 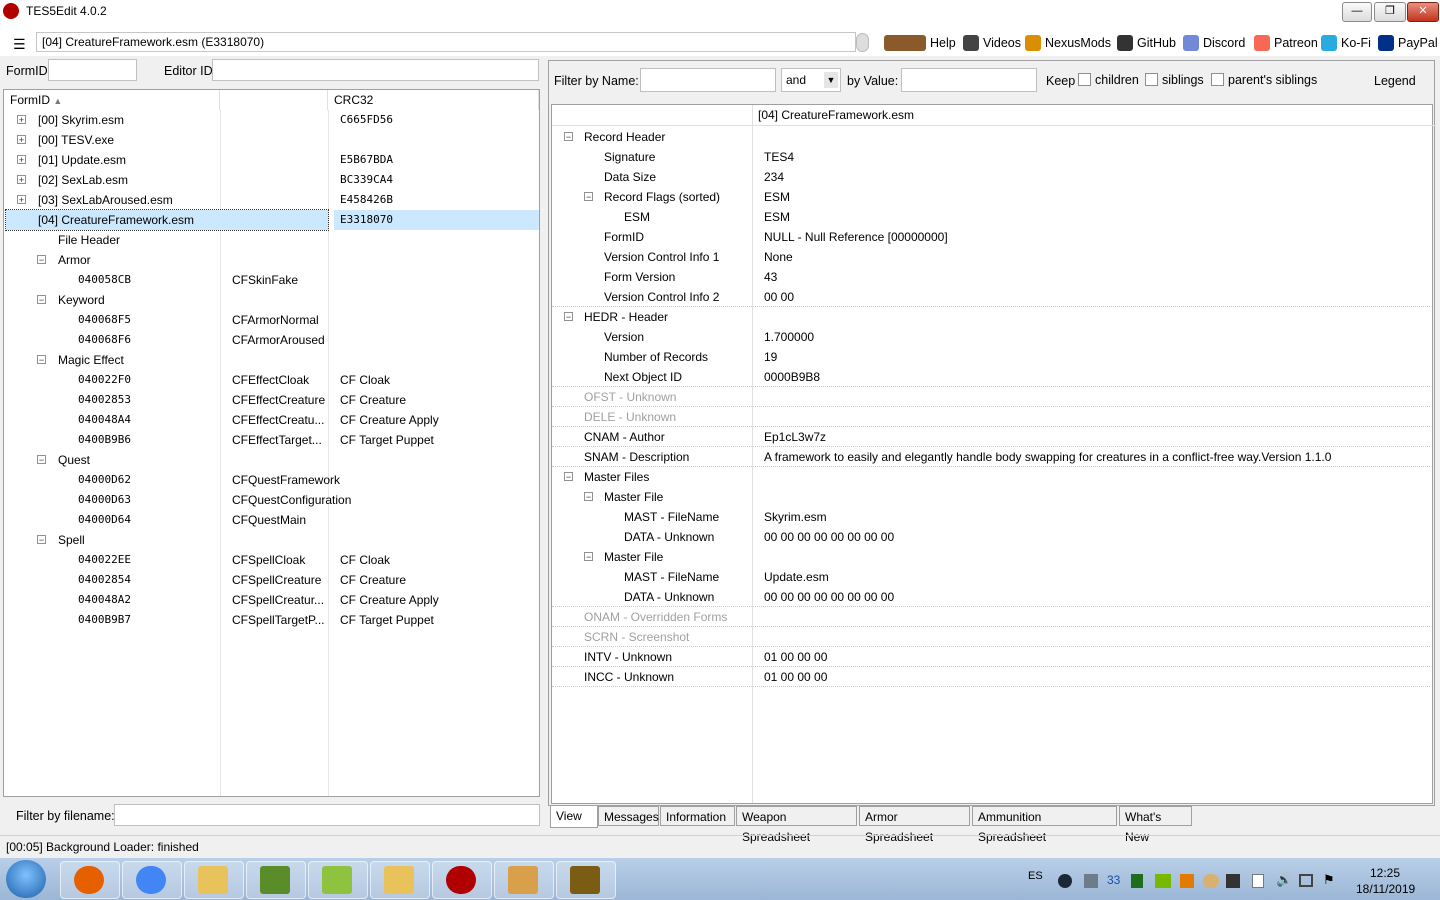 What do you see at coordinates (992, 317) in the screenshot?
I see `record-row: − HEDR - Header` at bounding box center [992, 317].